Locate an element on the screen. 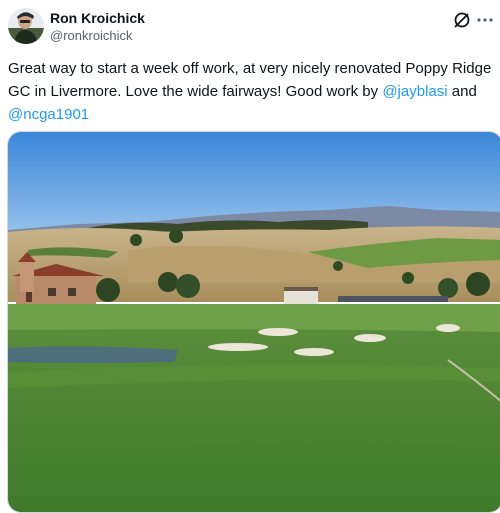  display-name: Ron Kroichick is located at coordinates (97, 18).